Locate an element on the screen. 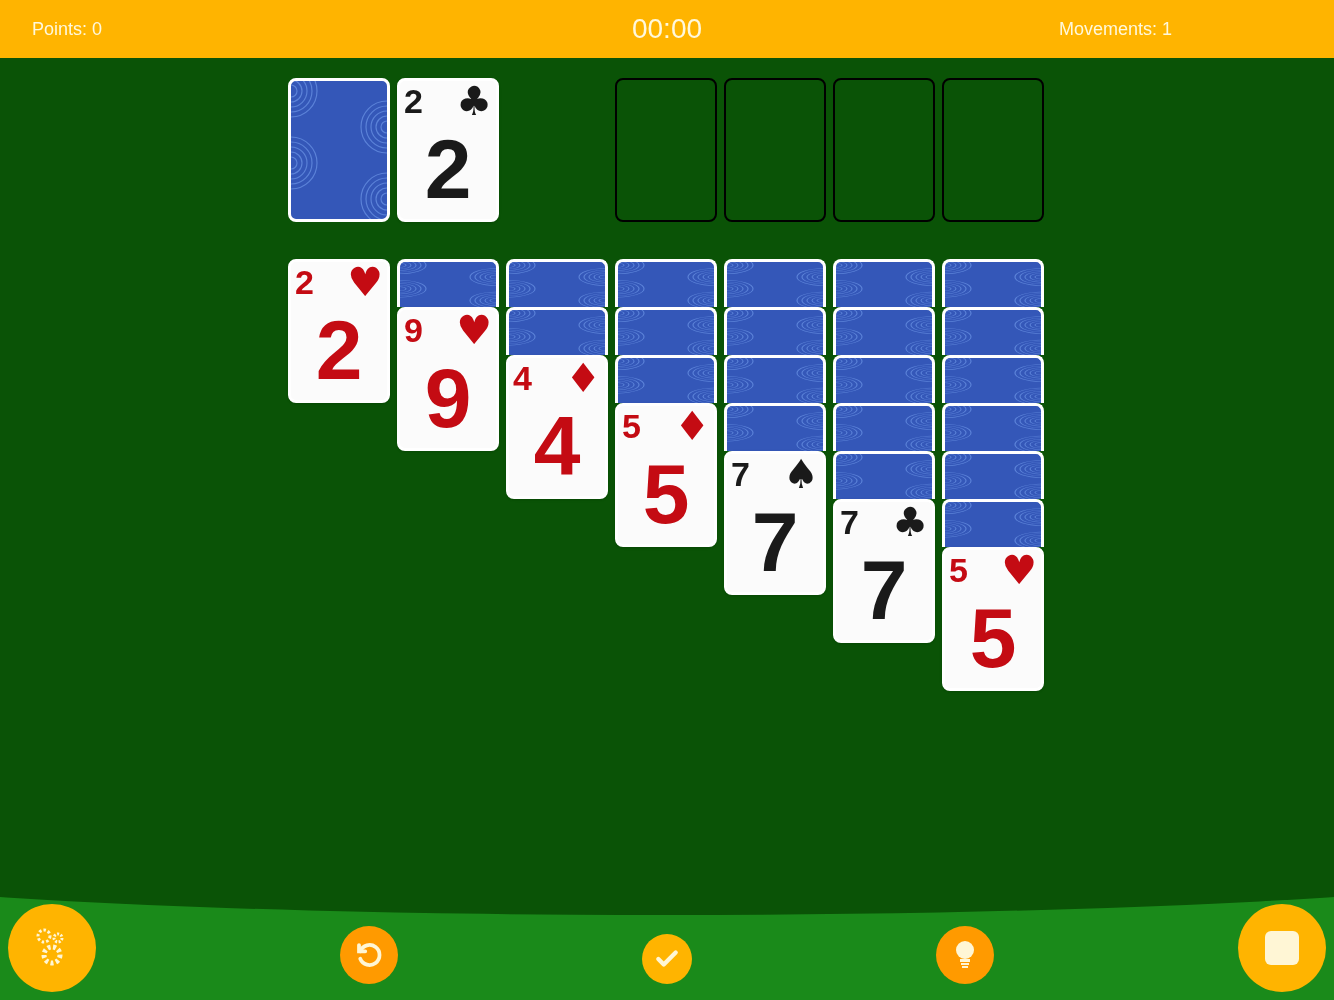 The height and width of the screenshot is (1000, 1334). lightbulb-icon is located at coordinates (965, 955).